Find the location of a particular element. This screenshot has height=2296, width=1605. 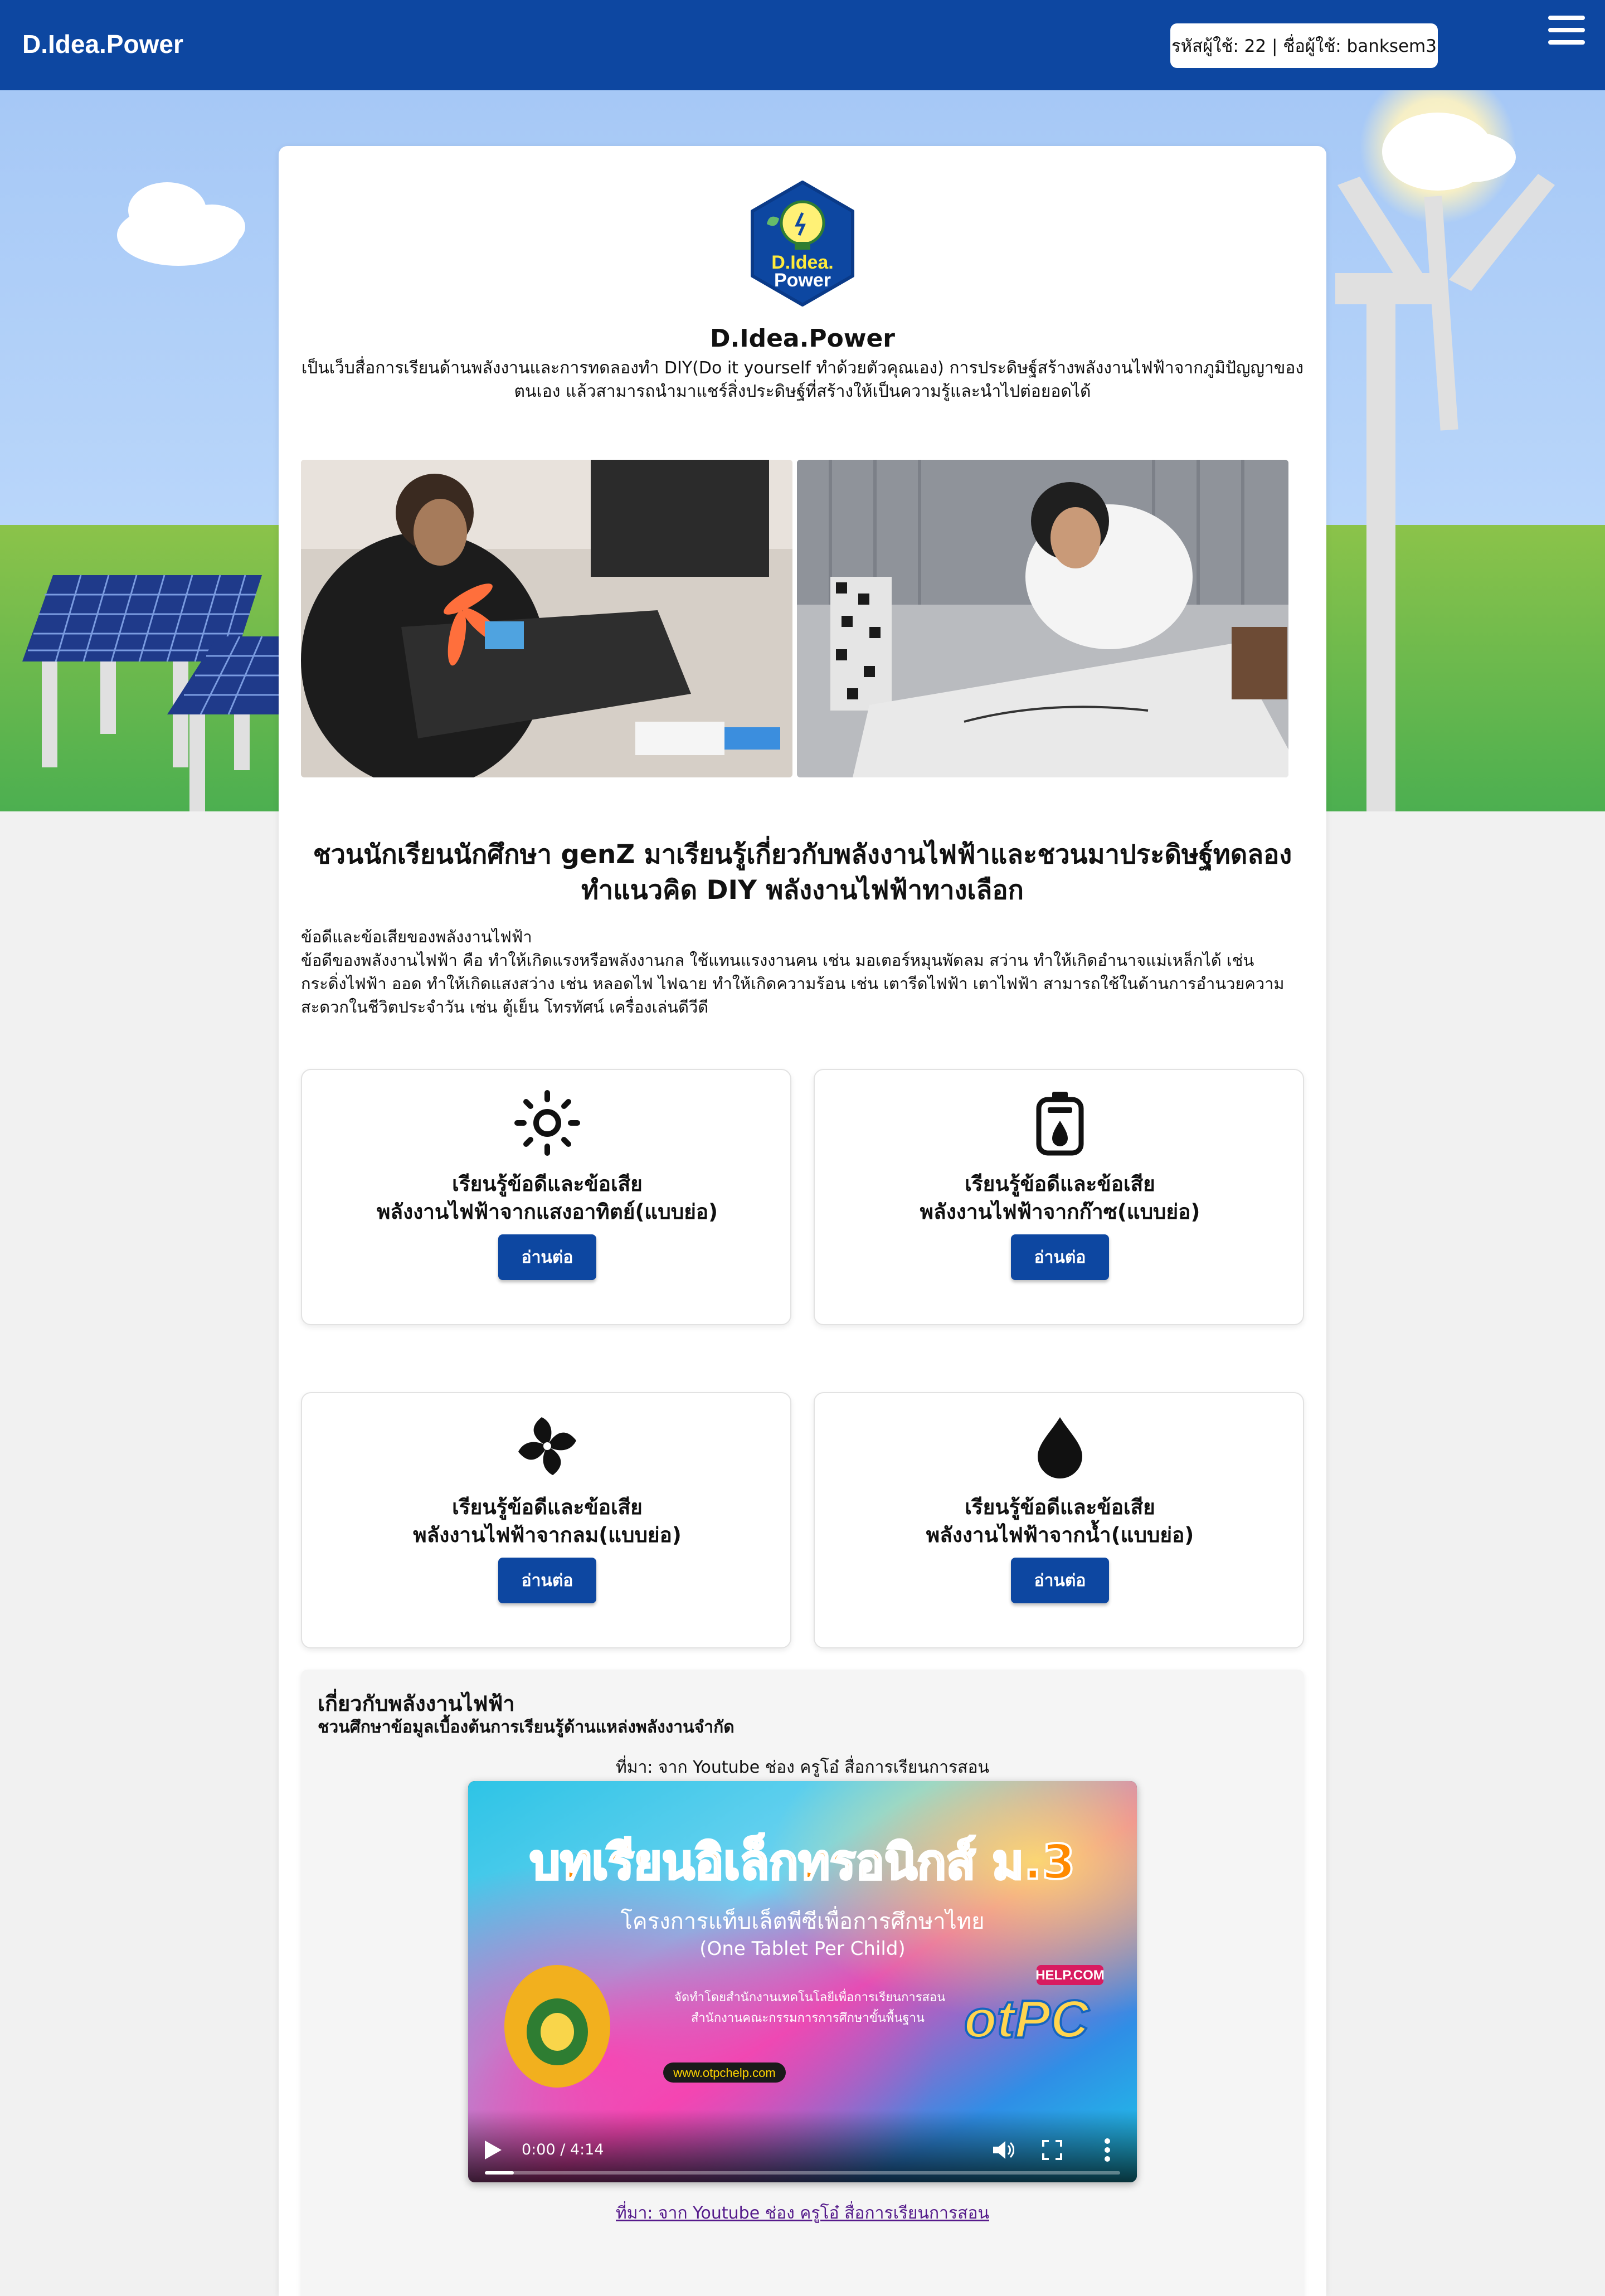

video-progress-fill is located at coordinates (499, 2173).